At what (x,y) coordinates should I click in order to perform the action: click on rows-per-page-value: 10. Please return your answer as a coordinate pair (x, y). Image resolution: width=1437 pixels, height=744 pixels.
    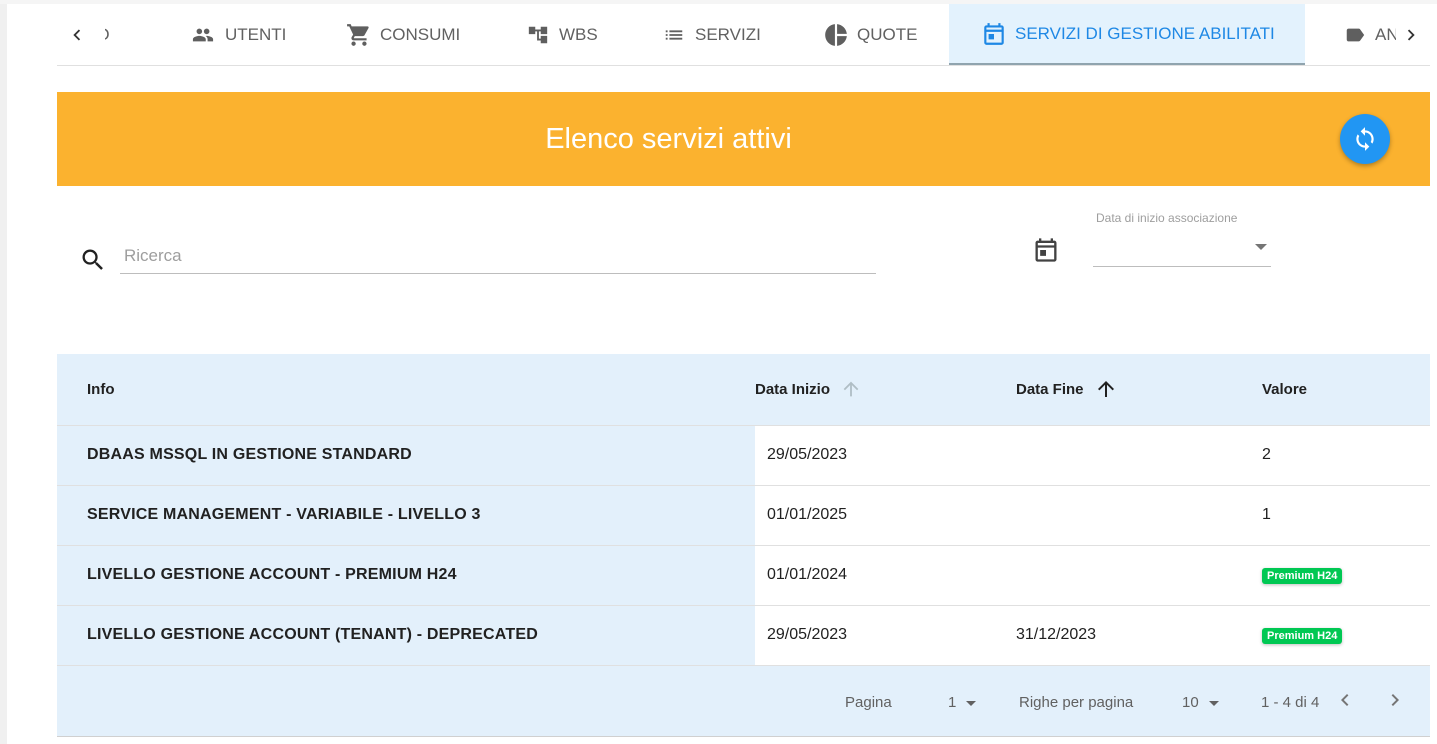
    Looking at the image, I should click on (1190, 702).